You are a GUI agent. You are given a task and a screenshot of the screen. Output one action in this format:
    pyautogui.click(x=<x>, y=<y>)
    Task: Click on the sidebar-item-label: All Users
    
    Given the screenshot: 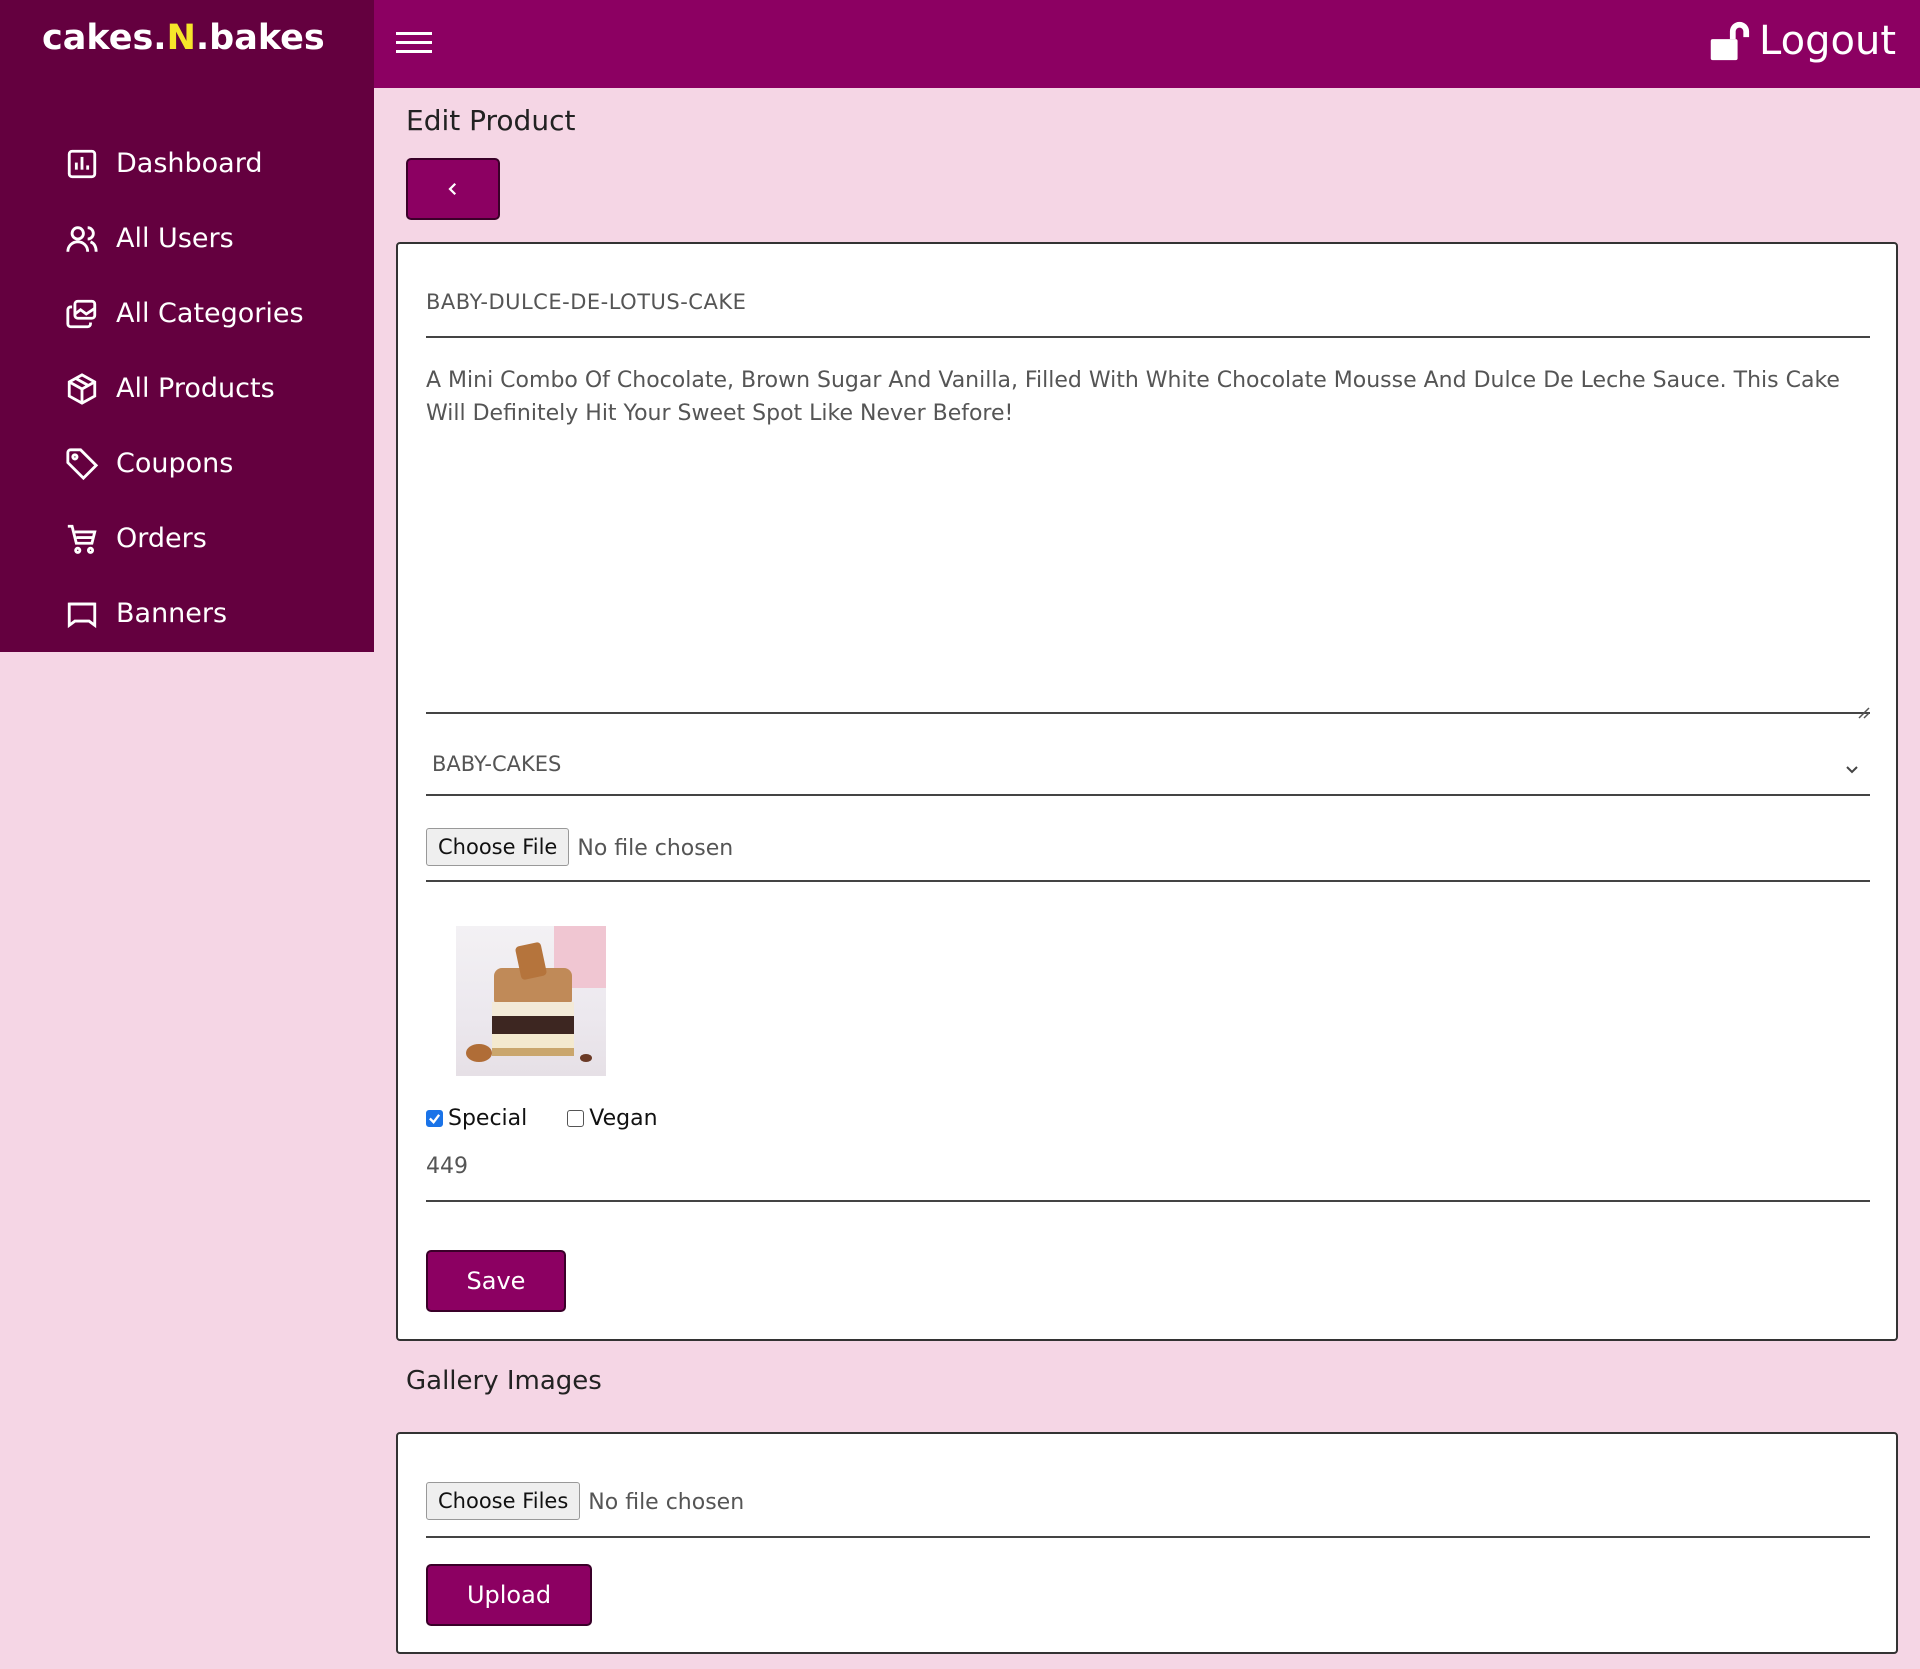 What is the action you would take?
    pyautogui.click(x=175, y=238)
    